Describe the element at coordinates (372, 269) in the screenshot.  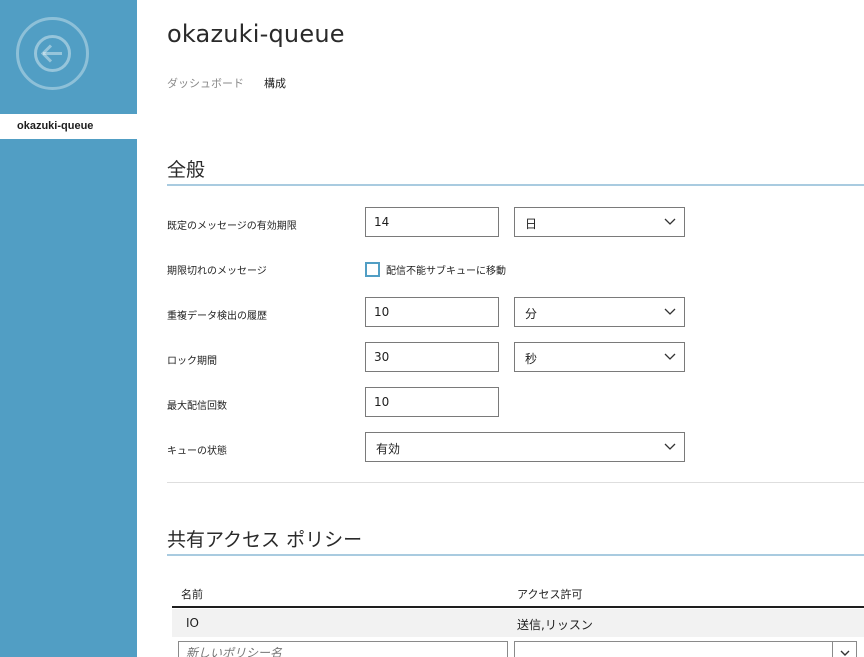
I see `dead-letter-checkbox` at that location.